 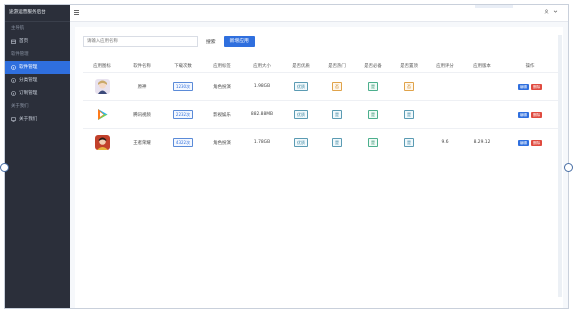 I want to click on home-icon, so click(x=13, y=41).